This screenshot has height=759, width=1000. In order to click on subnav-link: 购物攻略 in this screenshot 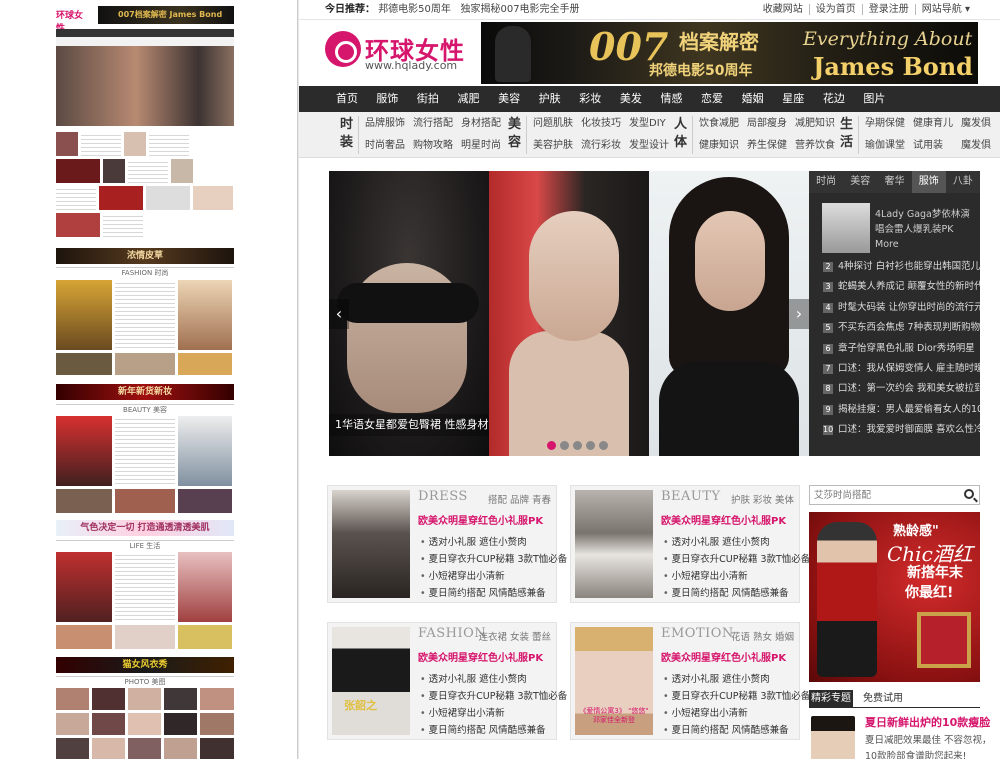, I will do `click(433, 147)`.